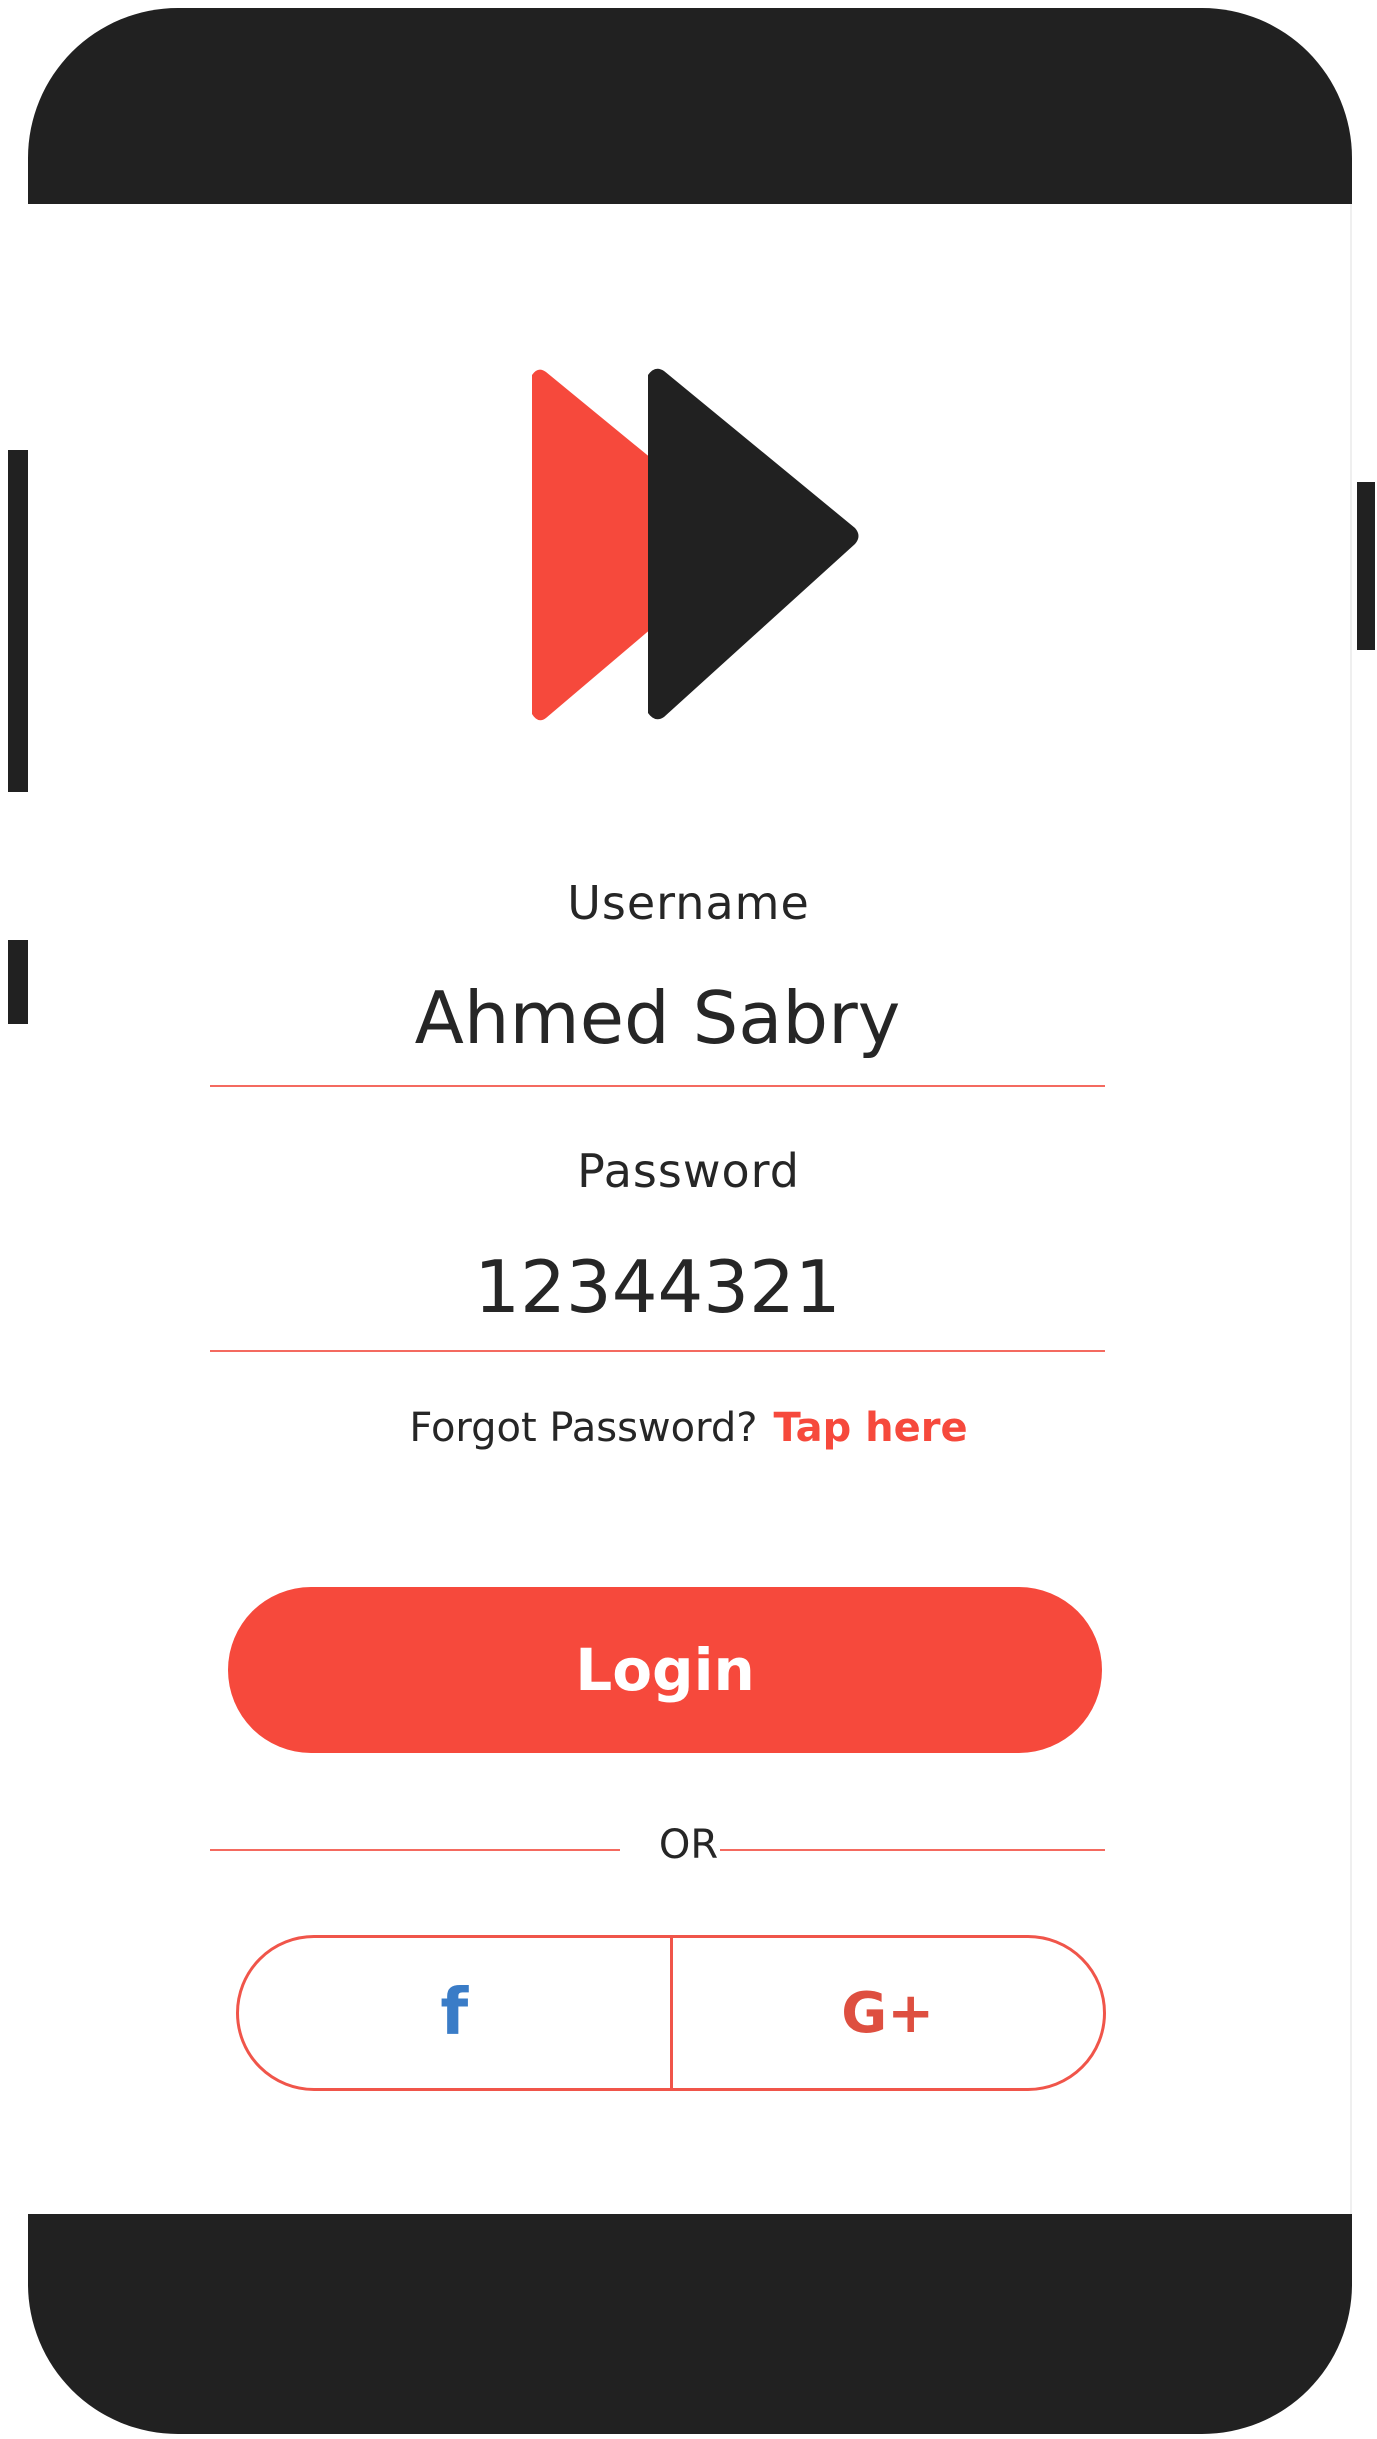 The width and height of the screenshot is (1377, 2439). What do you see at coordinates (657, 1351) in the screenshot?
I see `password-underline` at bounding box center [657, 1351].